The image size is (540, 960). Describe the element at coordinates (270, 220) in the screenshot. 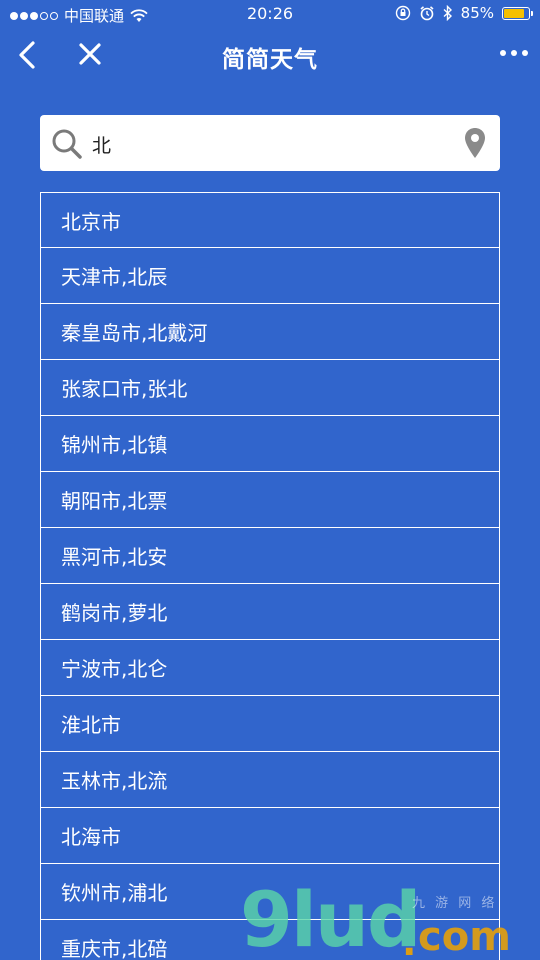

I see `city-list-item: 北京市` at that location.